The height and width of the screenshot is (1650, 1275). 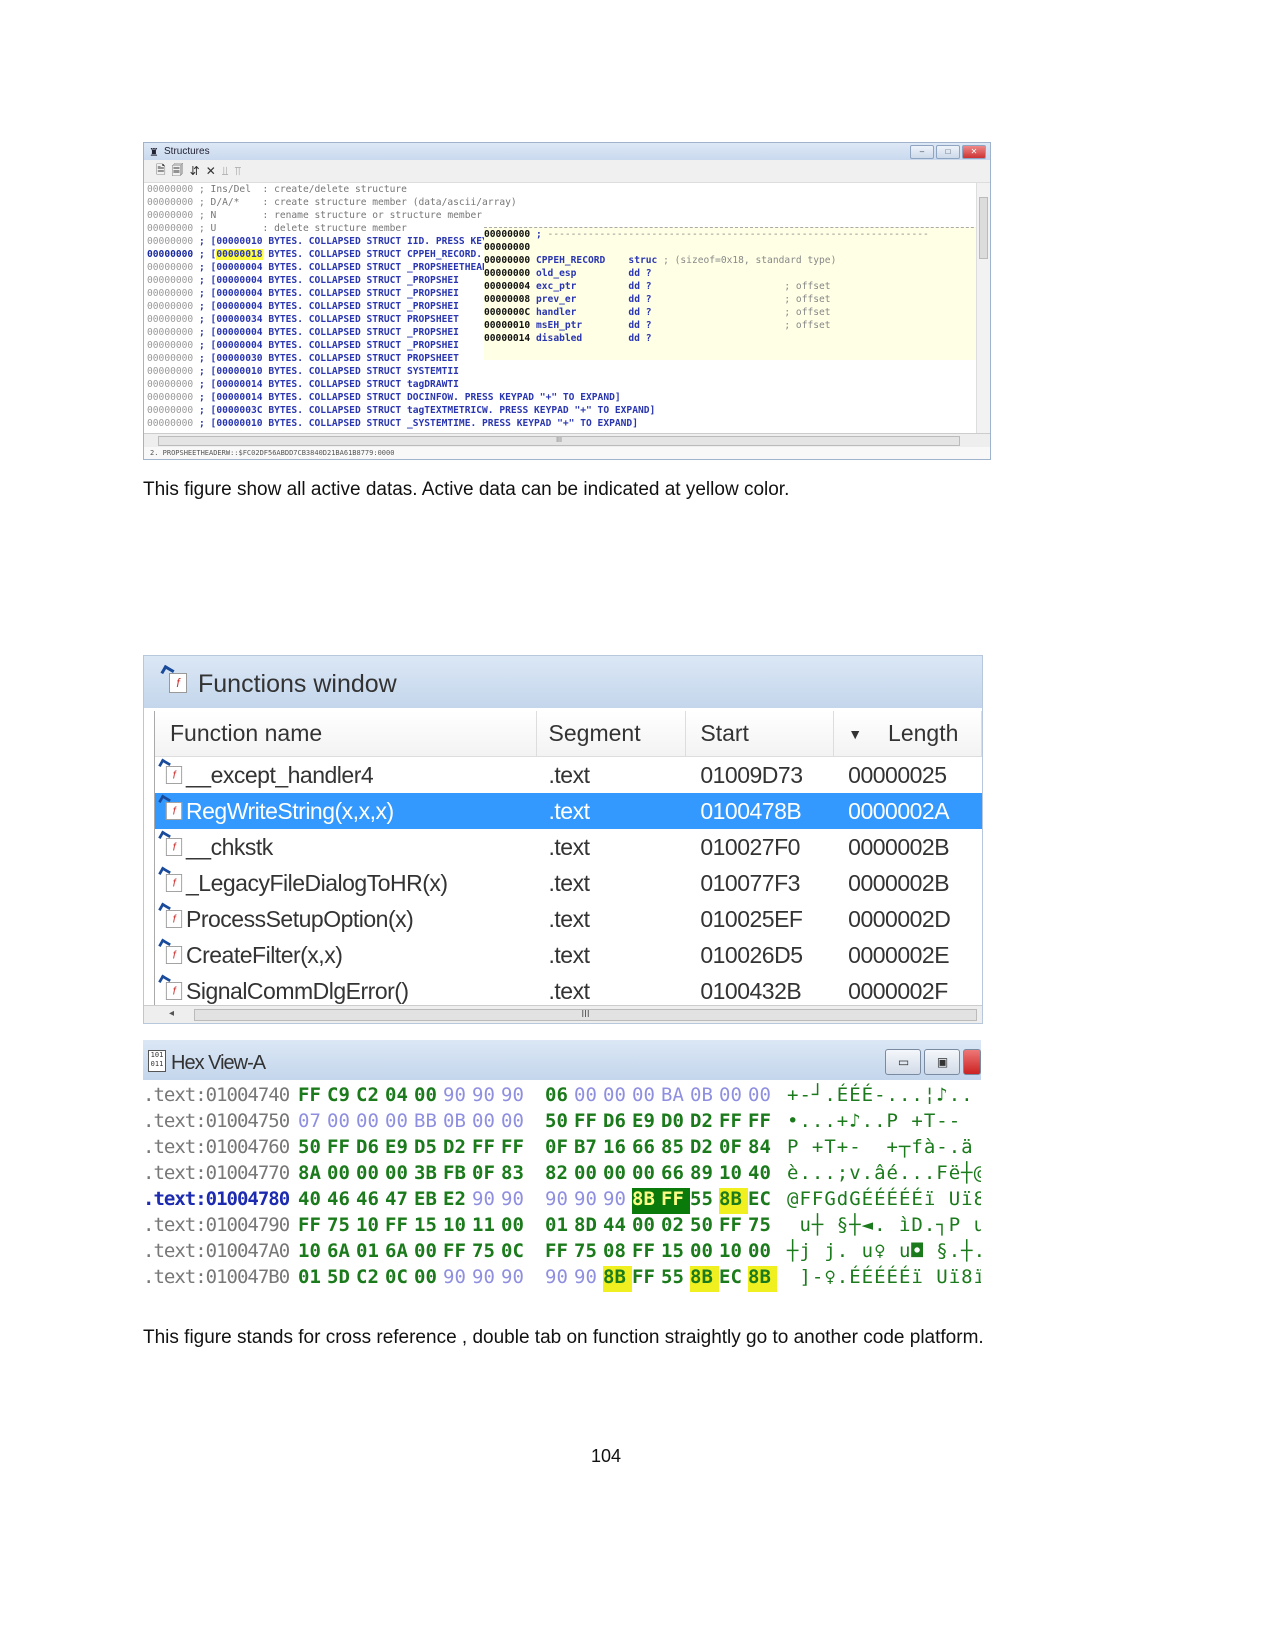 What do you see at coordinates (568, 955) in the screenshot?
I see `function-row: f CreateFilter(x,x) .text 010026D5 0000002E` at bounding box center [568, 955].